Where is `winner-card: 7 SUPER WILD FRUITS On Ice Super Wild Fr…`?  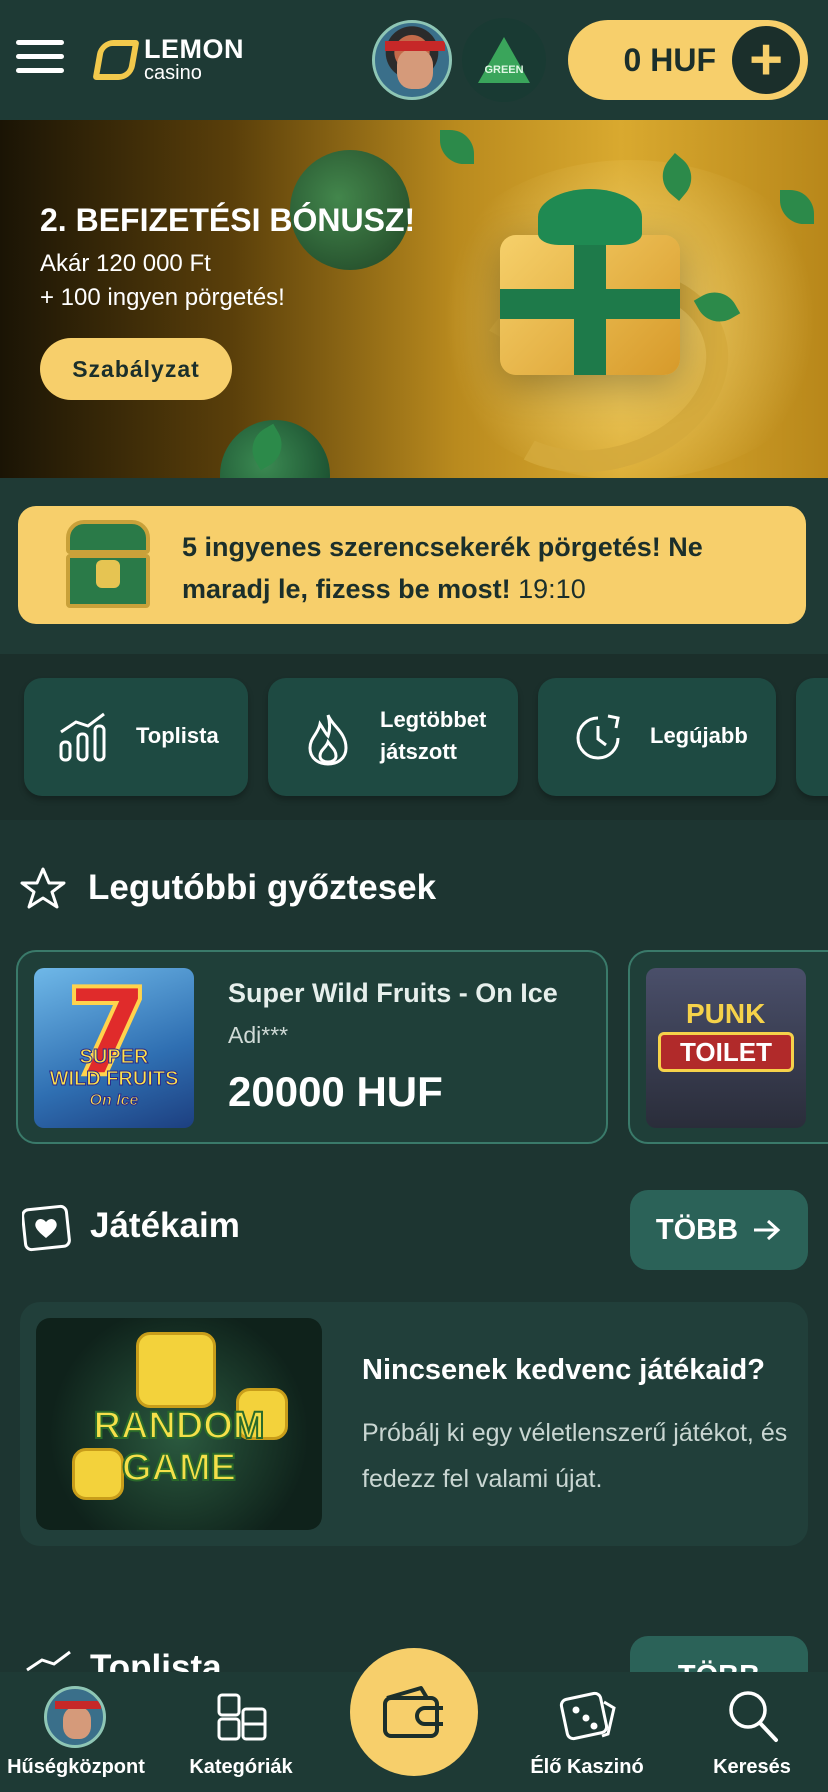
winner-card: 7 SUPER WILD FRUITS On Ice Super Wild Fr… is located at coordinates (312, 1047).